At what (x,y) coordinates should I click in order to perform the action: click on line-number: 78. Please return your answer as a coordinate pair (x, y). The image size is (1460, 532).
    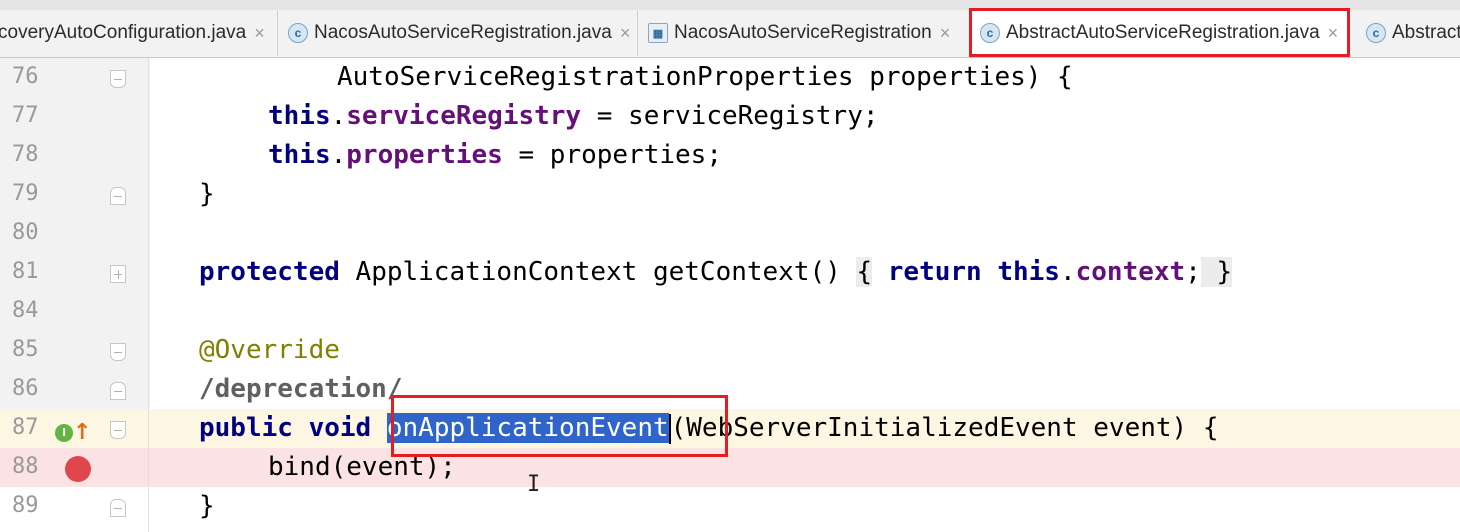
    Looking at the image, I should click on (25, 154).